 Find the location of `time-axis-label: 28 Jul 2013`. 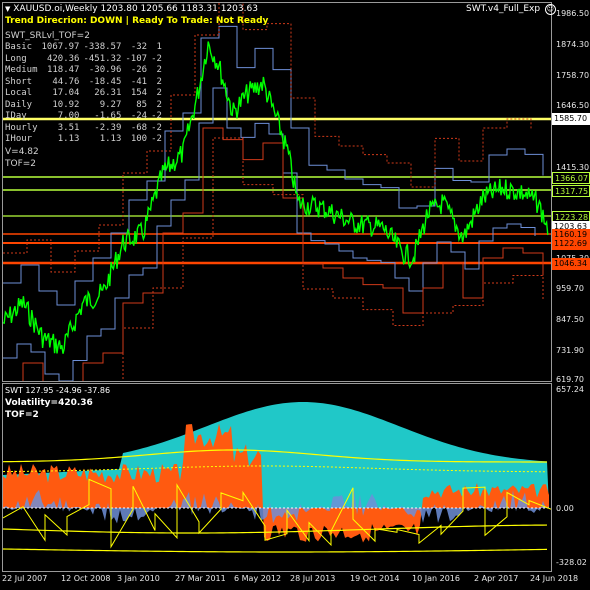

time-axis-label: 28 Jul 2013 is located at coordinates (313, 578).